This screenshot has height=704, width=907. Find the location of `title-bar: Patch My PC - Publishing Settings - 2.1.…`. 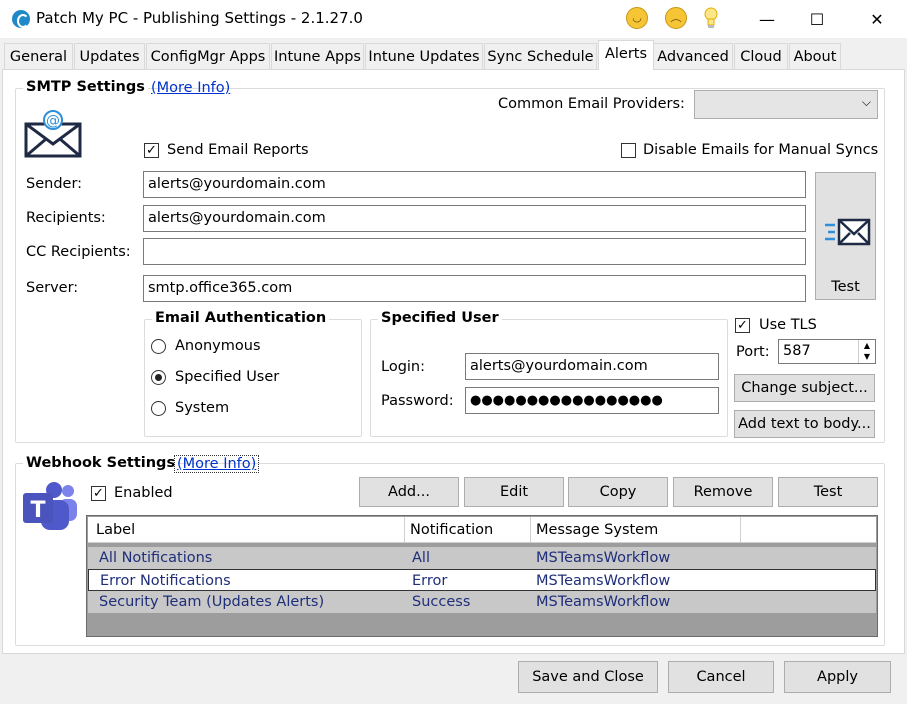

title-bar: Patch My PC - Publishing Settings - 2.1.… is located at coordinates (453, 19).